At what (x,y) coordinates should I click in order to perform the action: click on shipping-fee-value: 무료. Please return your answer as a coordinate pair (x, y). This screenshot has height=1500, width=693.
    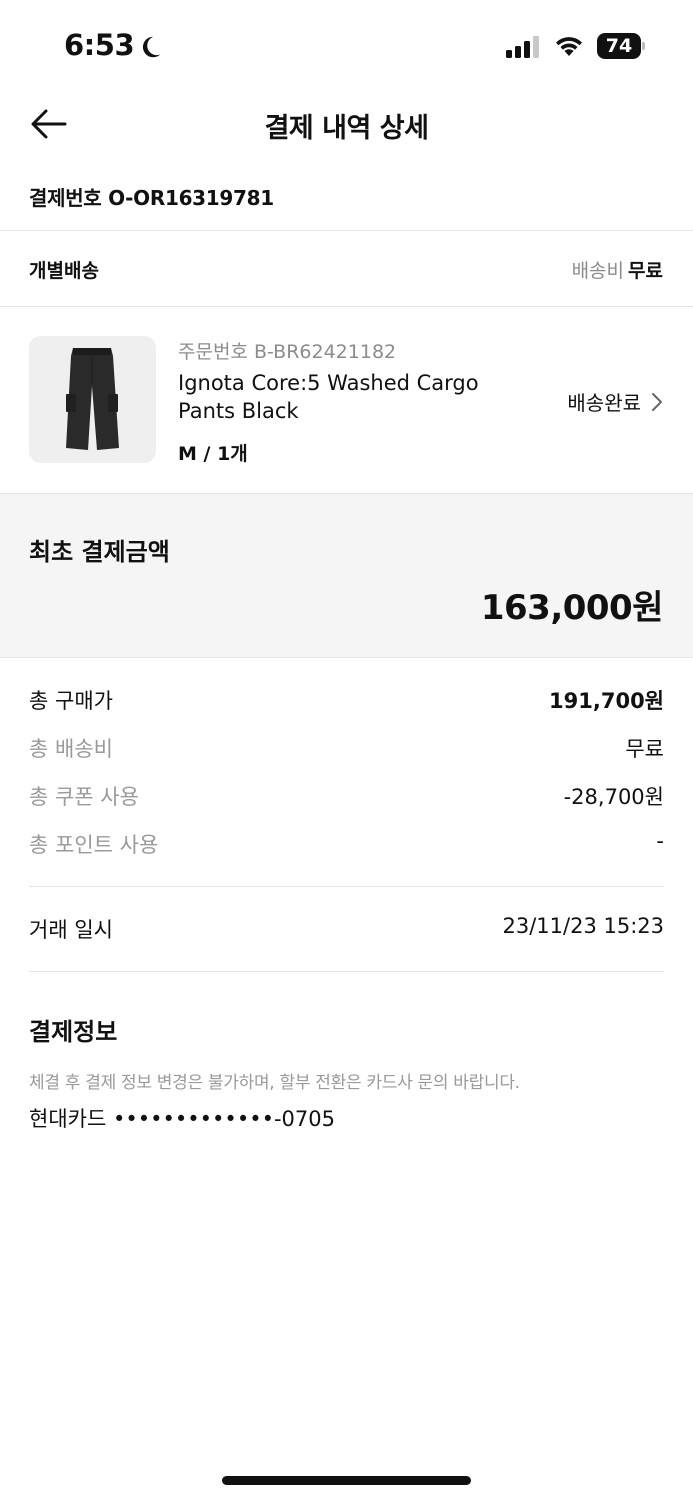
    Looking at the image, I should click on (645, 271).